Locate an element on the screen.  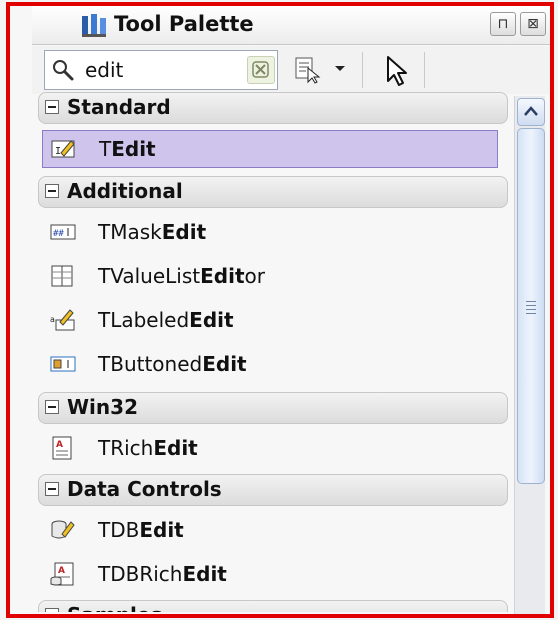
category-additional: Additional is located at coordinates (273, 192).